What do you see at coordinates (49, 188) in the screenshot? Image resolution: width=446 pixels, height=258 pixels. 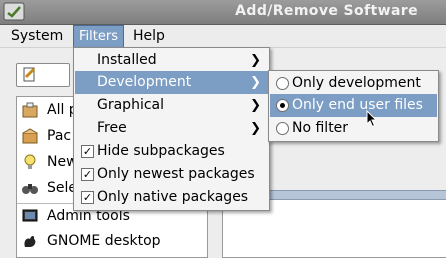 I see `category-item-selected: Sele` at bounding box center [49, 188].